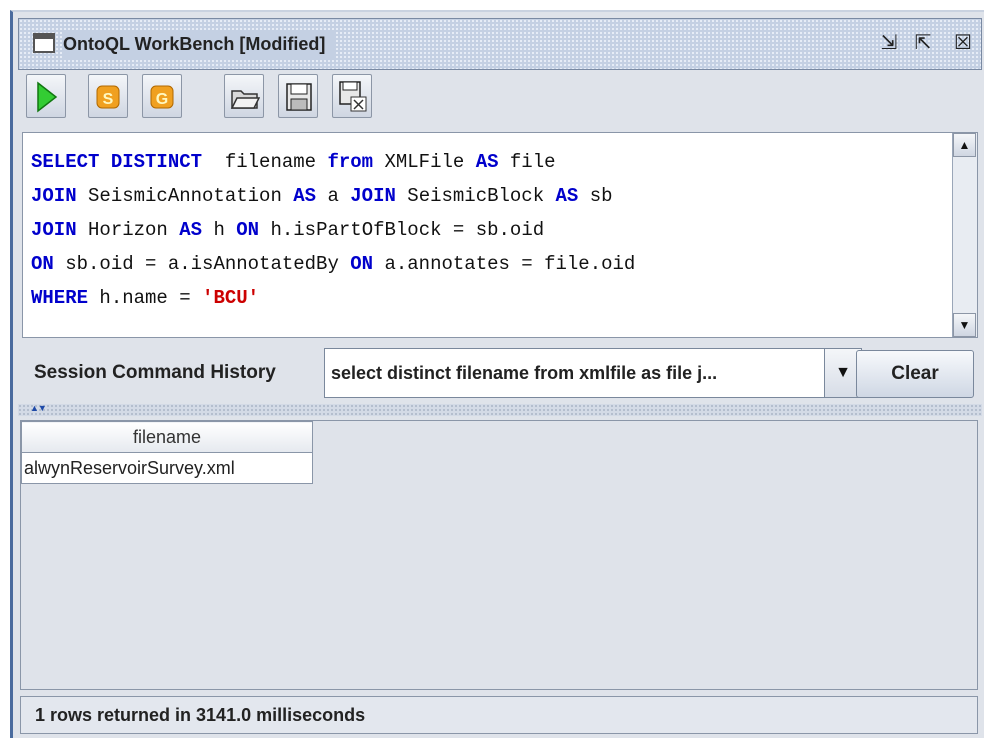 This screenshot has width=986, height=740. What do you see at coordinates (964, 325) in the screenshot?
I see `scroll-down-icon: ▼` at bounding box center [964, 325].